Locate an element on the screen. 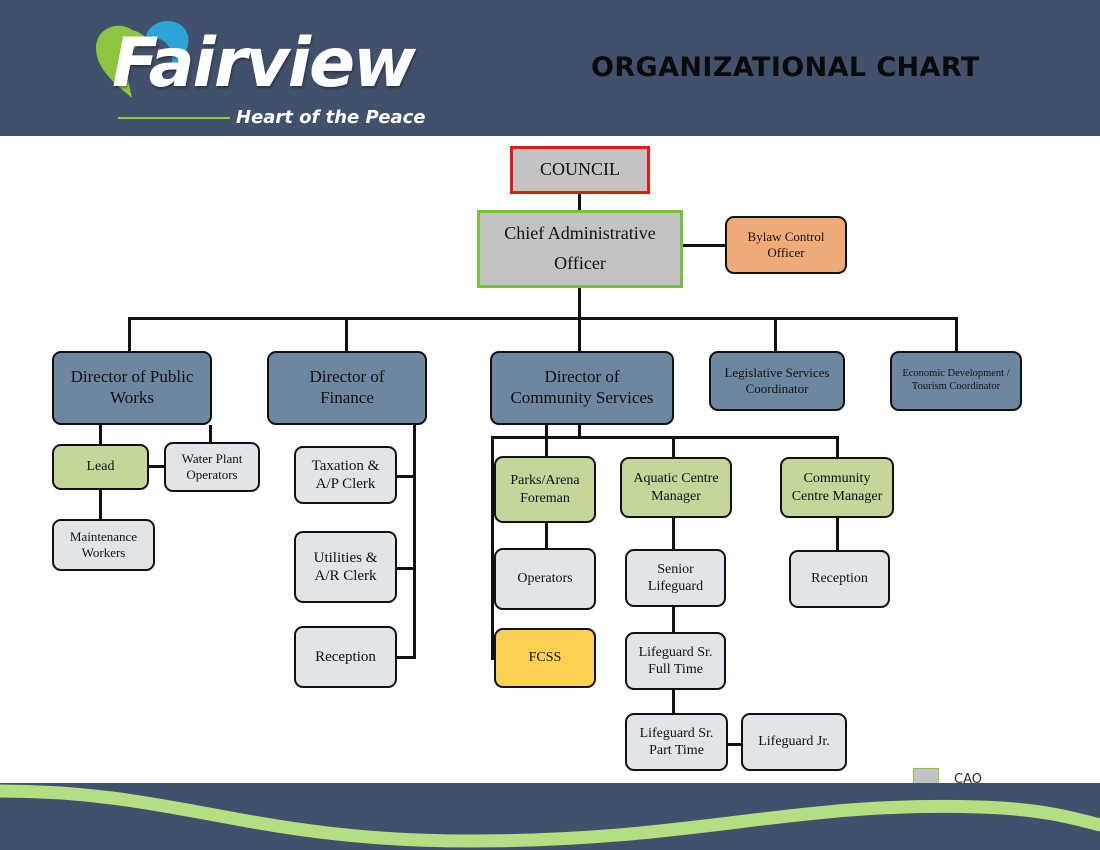  node-lgft-label-line2: Full Time is located at coordinates (675, 669).